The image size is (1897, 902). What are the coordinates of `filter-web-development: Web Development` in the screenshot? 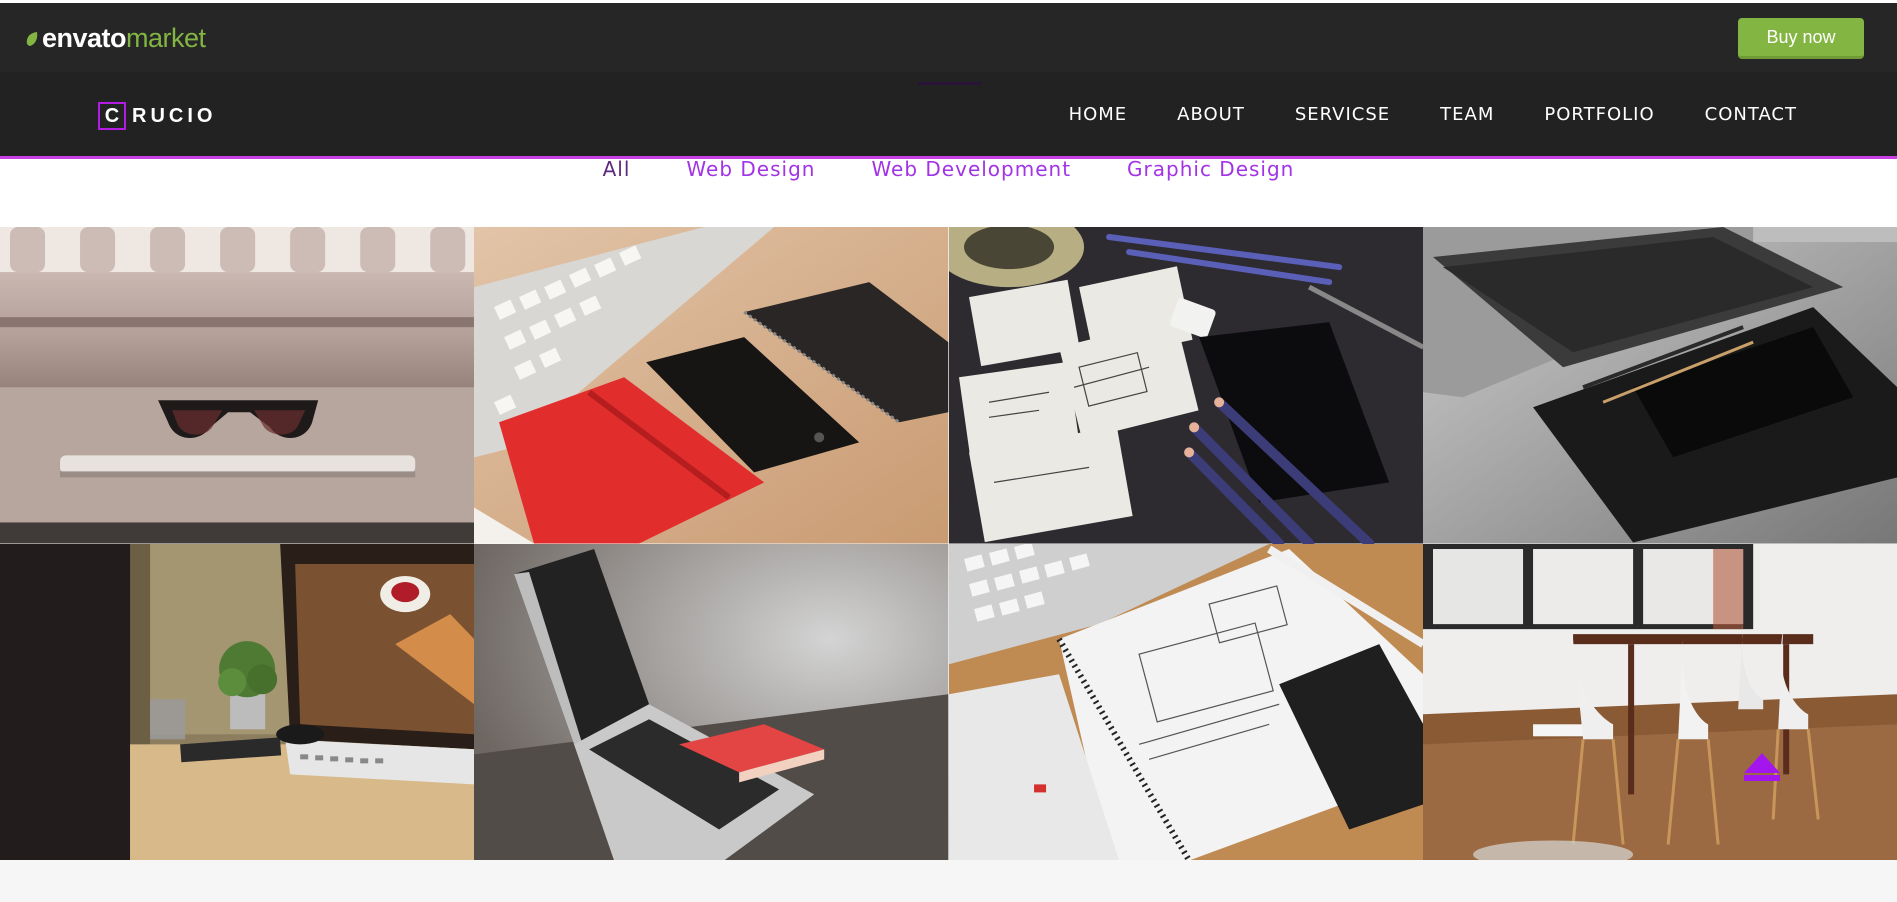 It's located at (971, 192).